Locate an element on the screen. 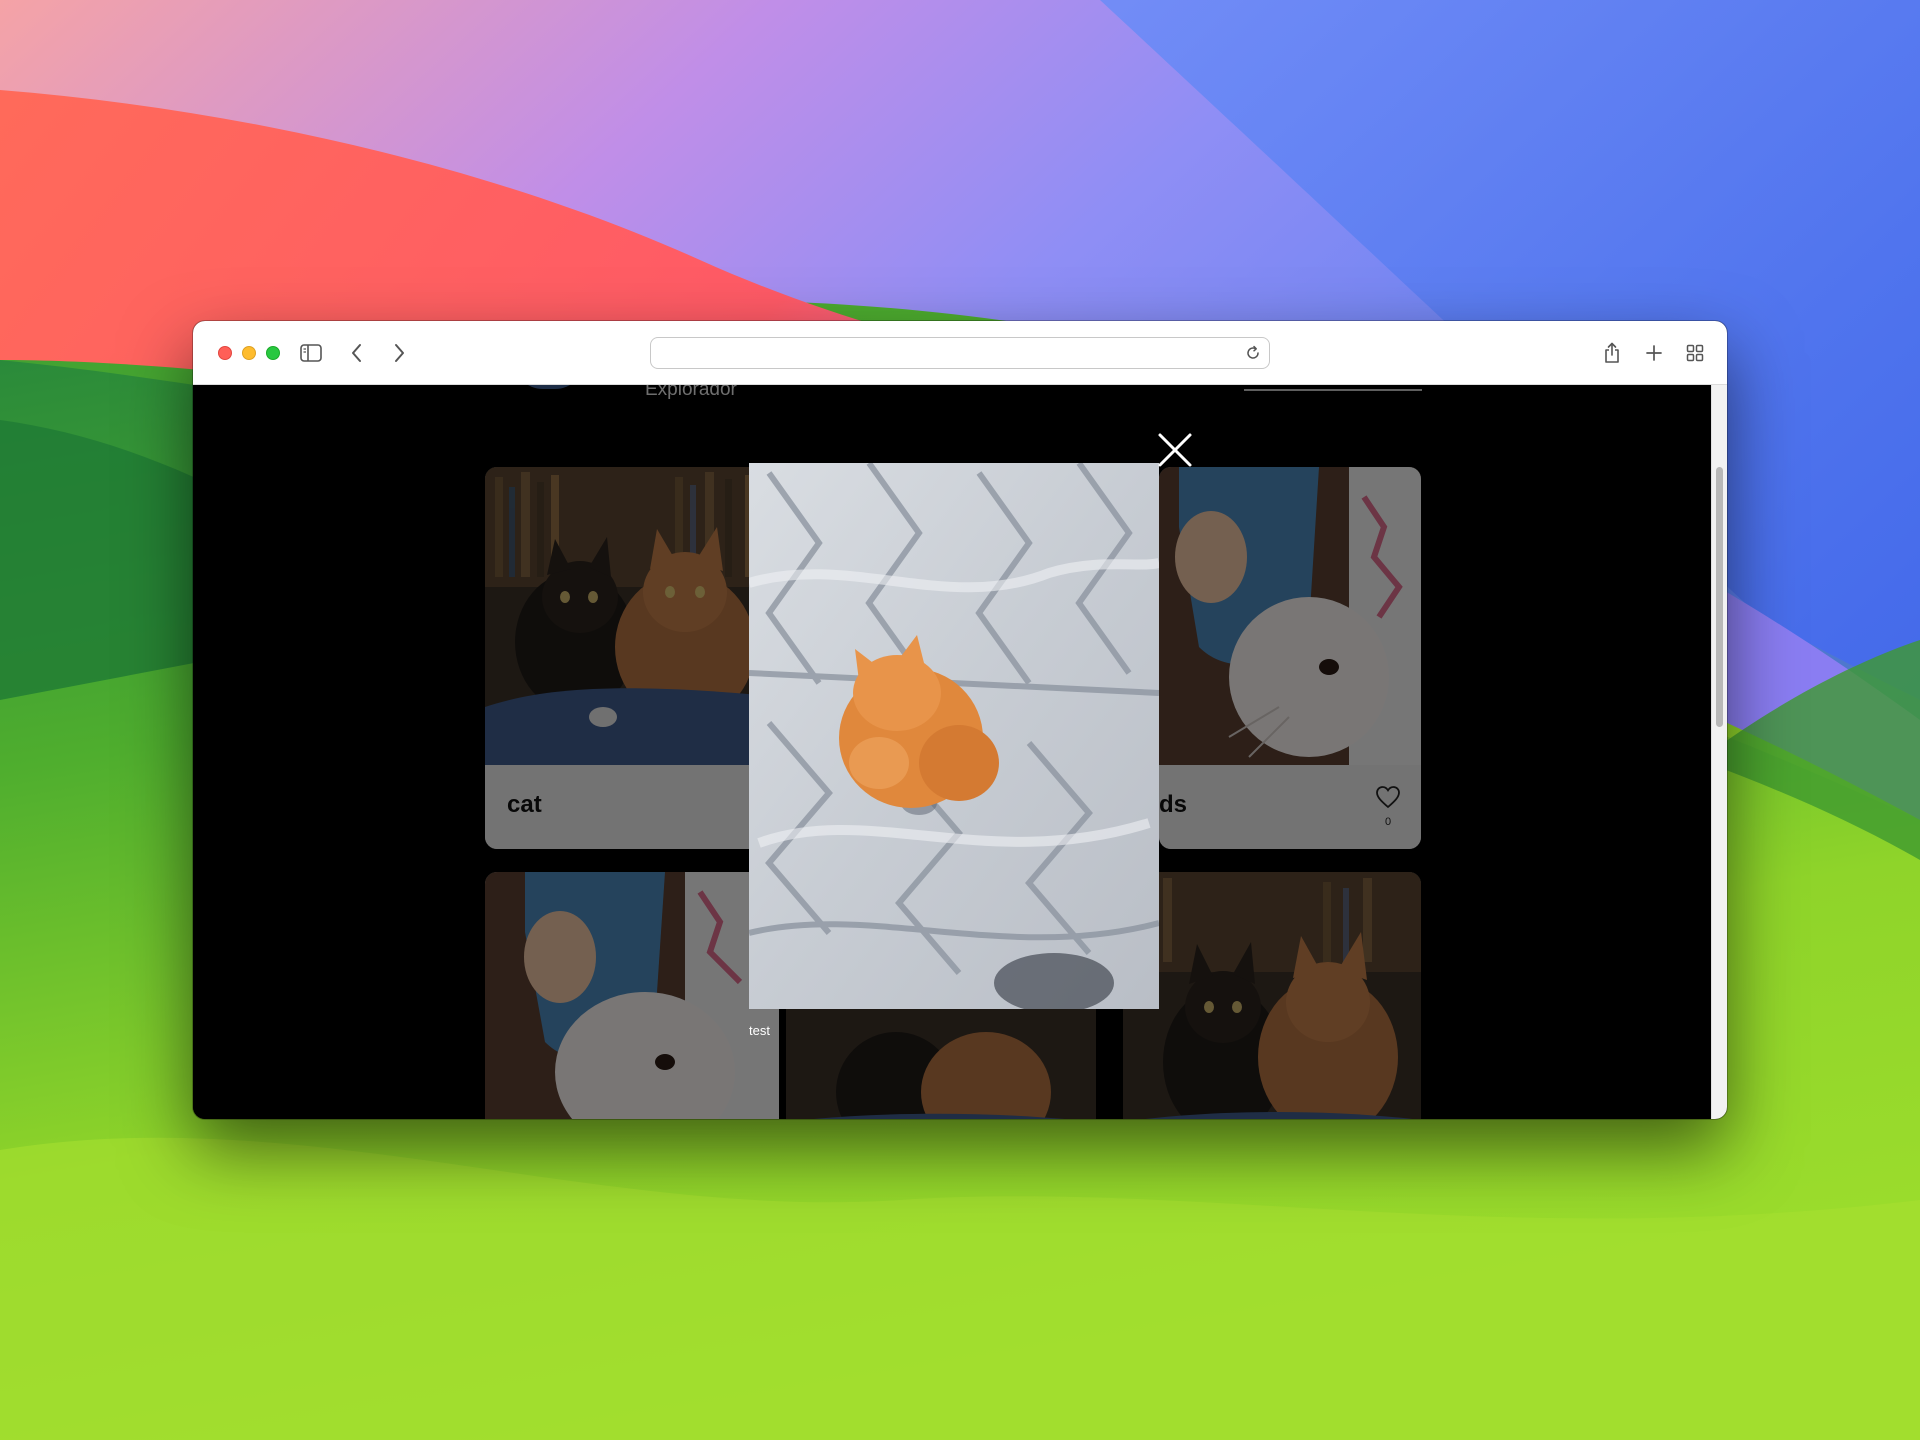  address-bar is located at coordinates (960, 353).